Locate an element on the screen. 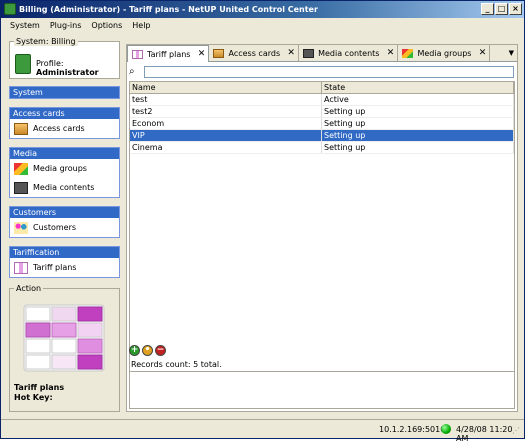 The height and width of the screenshot is (443, 525). sidebar-item-label: Tariff plans is located at coordinates (55, 267).